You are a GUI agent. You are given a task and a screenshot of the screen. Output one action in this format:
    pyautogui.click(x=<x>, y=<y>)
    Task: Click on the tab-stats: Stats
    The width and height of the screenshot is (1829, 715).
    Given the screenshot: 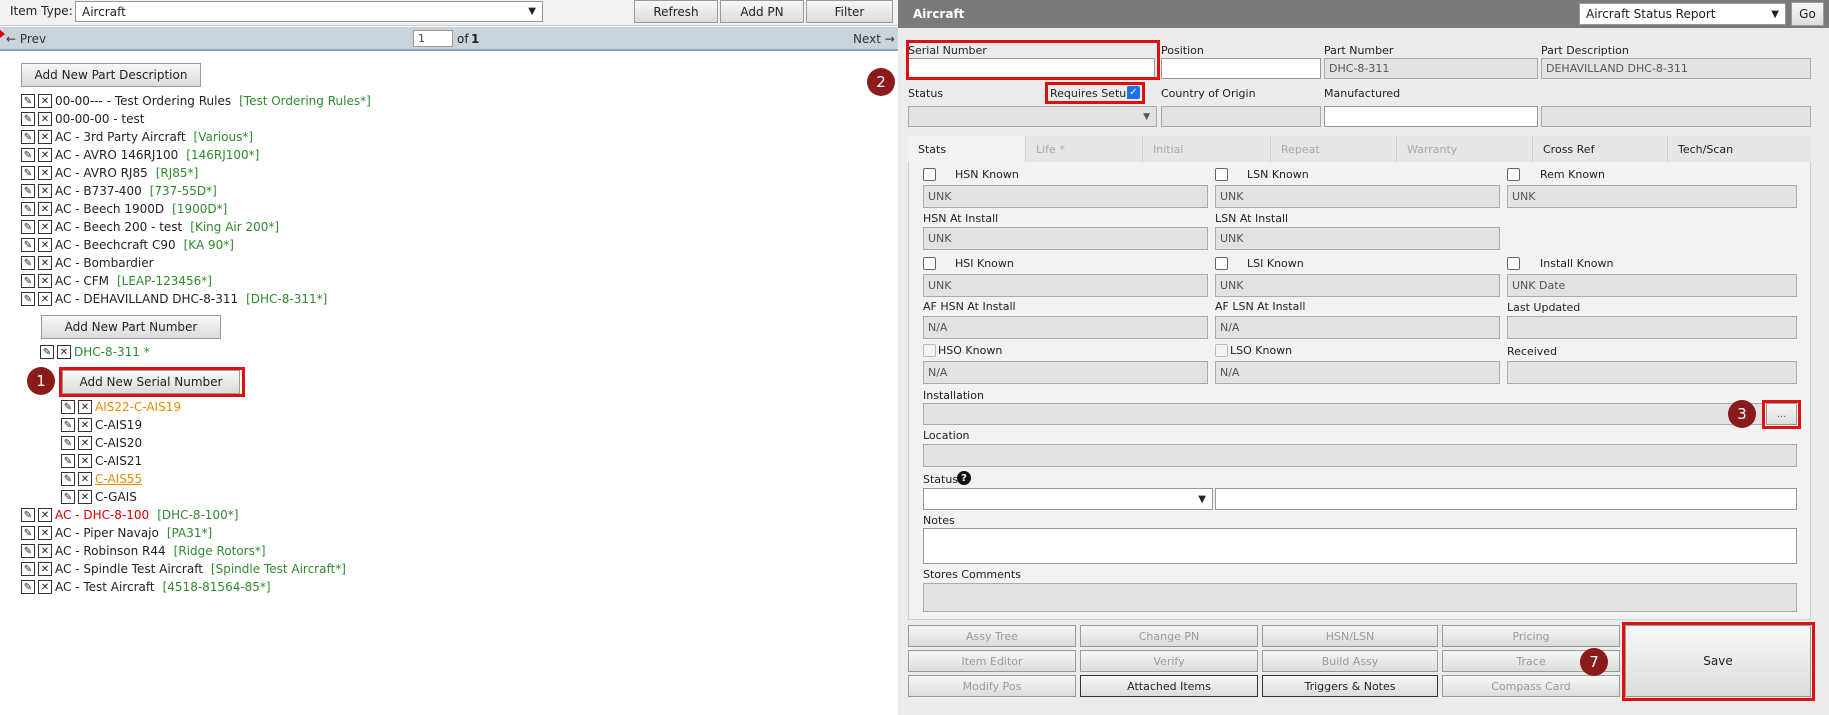 What is the action you would take?
    pyautogui.click(x=967, y=149)
    